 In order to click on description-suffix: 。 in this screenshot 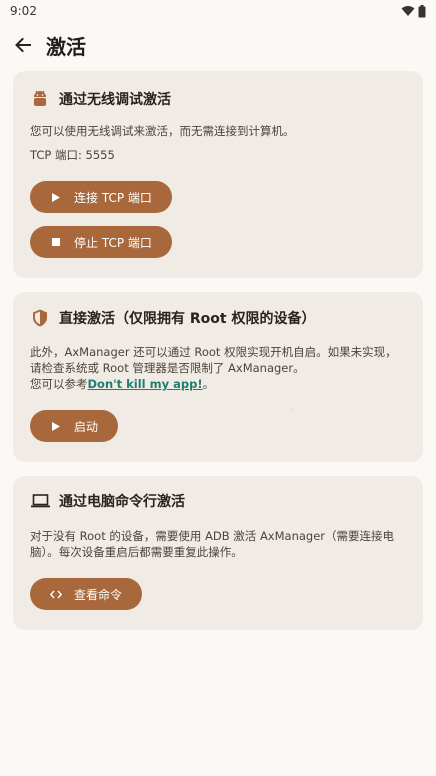, I will do `click(208, 384)`.